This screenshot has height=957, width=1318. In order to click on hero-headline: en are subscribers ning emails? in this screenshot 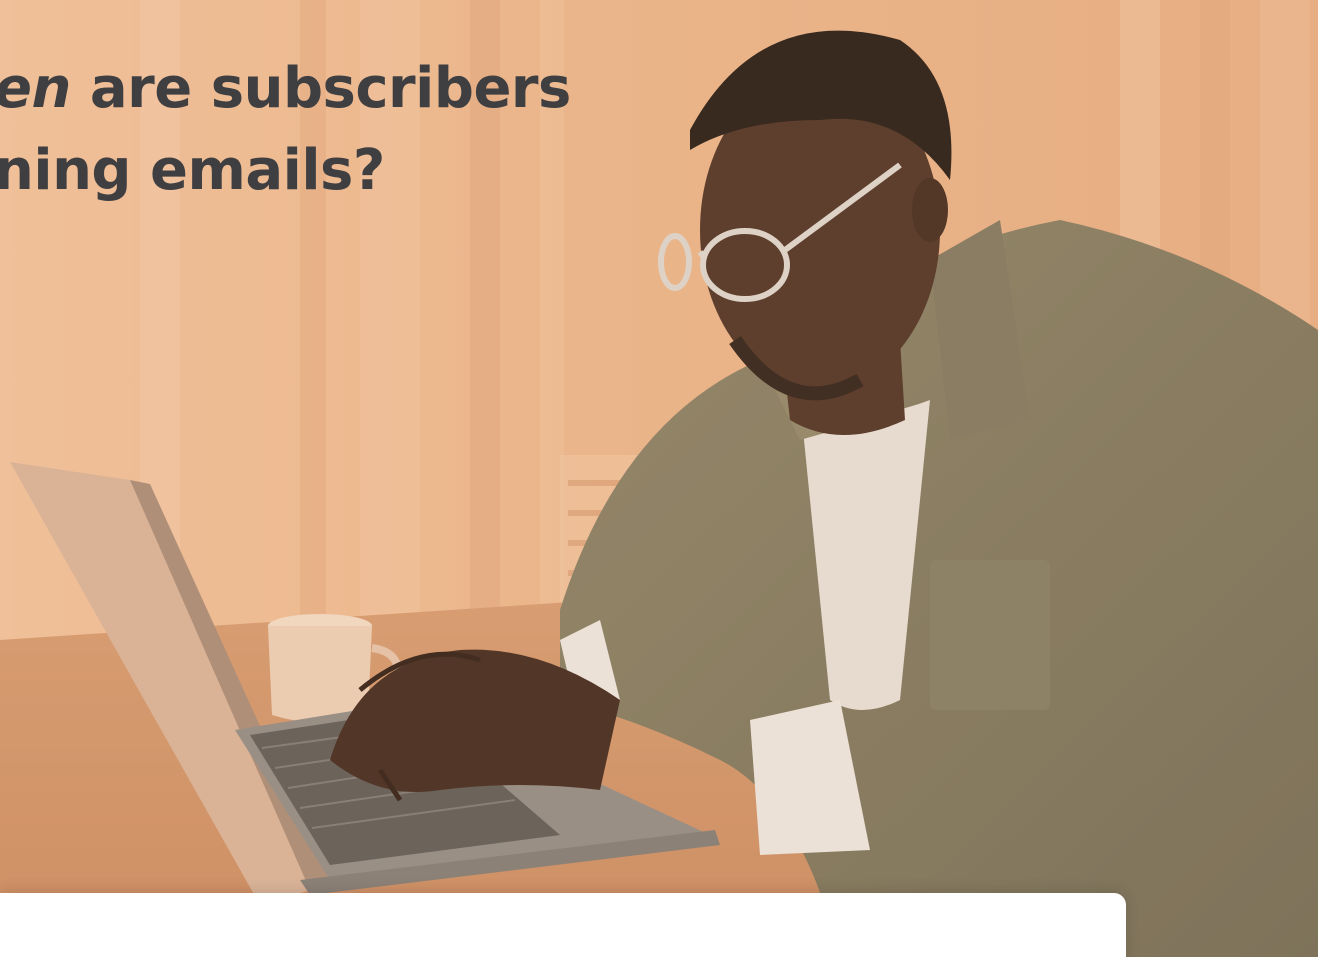, I will do `click(285, 130)`.